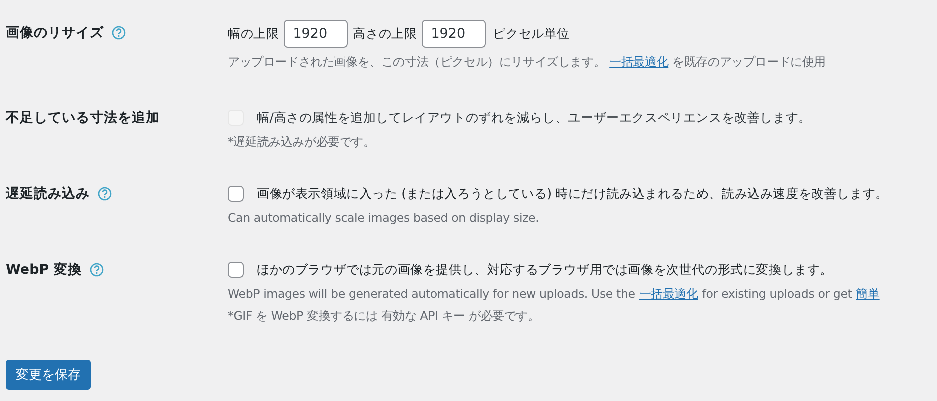 Image resolution: width=937 pixels, height=401 pixels. Describe the element at coordinates (55, 33) in the screenshot. I see `setting-label: 画像のリサイズ` at that location.